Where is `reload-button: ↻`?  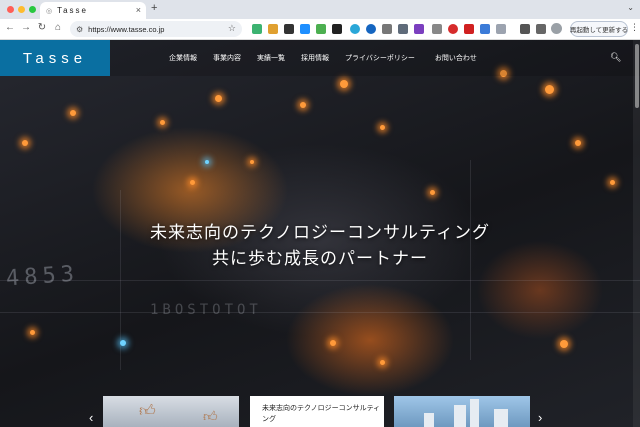 reload-button: ↻ is located at coordinates (42, 27).